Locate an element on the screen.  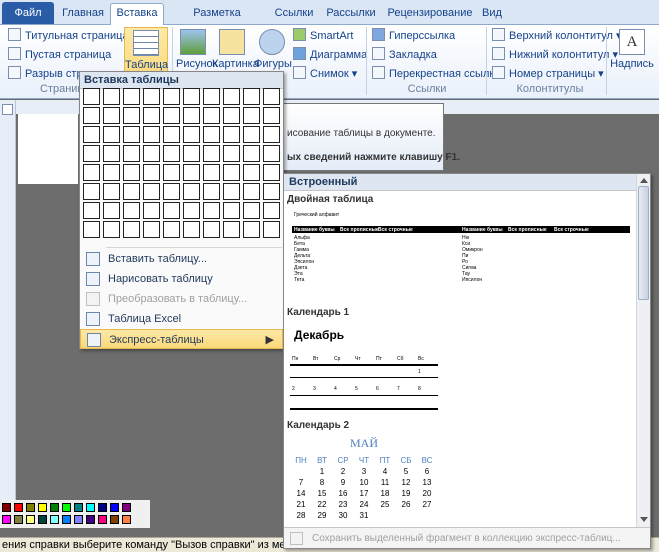
smartart-button: SmartArt is located at coordinates (323, 36).